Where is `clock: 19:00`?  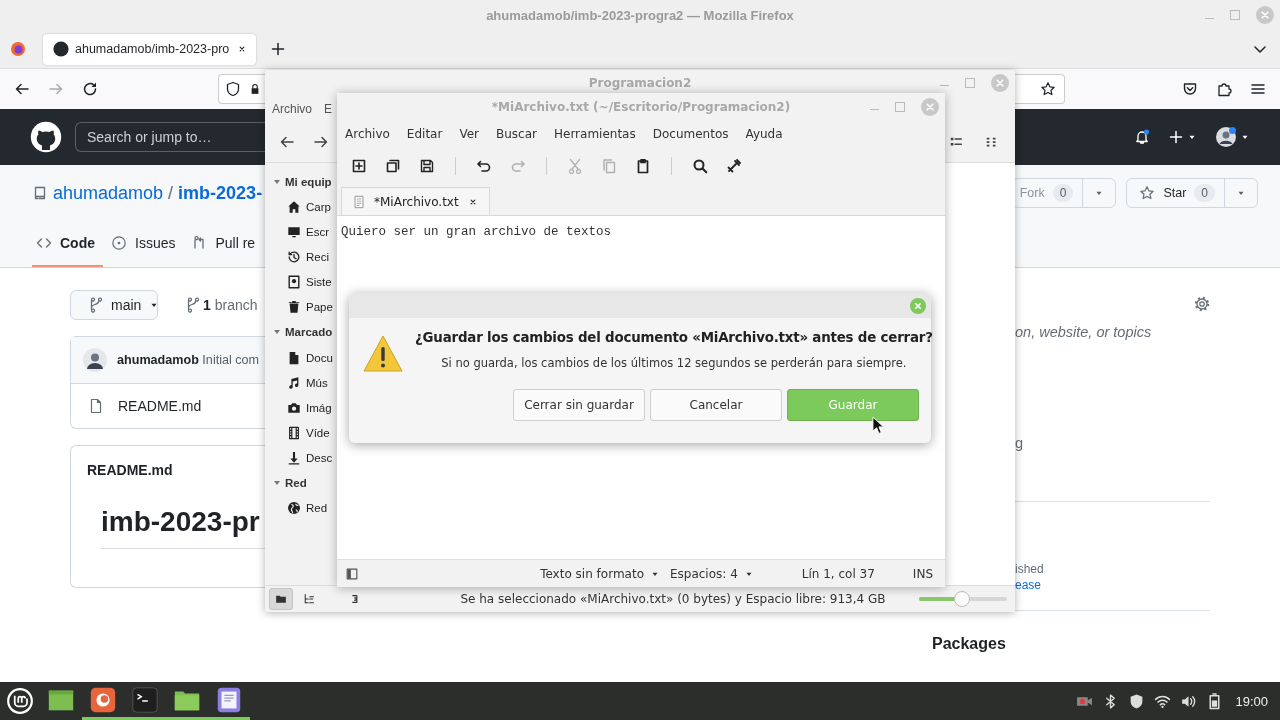 clock: 19:00 is located at coordinates (1251, 701).